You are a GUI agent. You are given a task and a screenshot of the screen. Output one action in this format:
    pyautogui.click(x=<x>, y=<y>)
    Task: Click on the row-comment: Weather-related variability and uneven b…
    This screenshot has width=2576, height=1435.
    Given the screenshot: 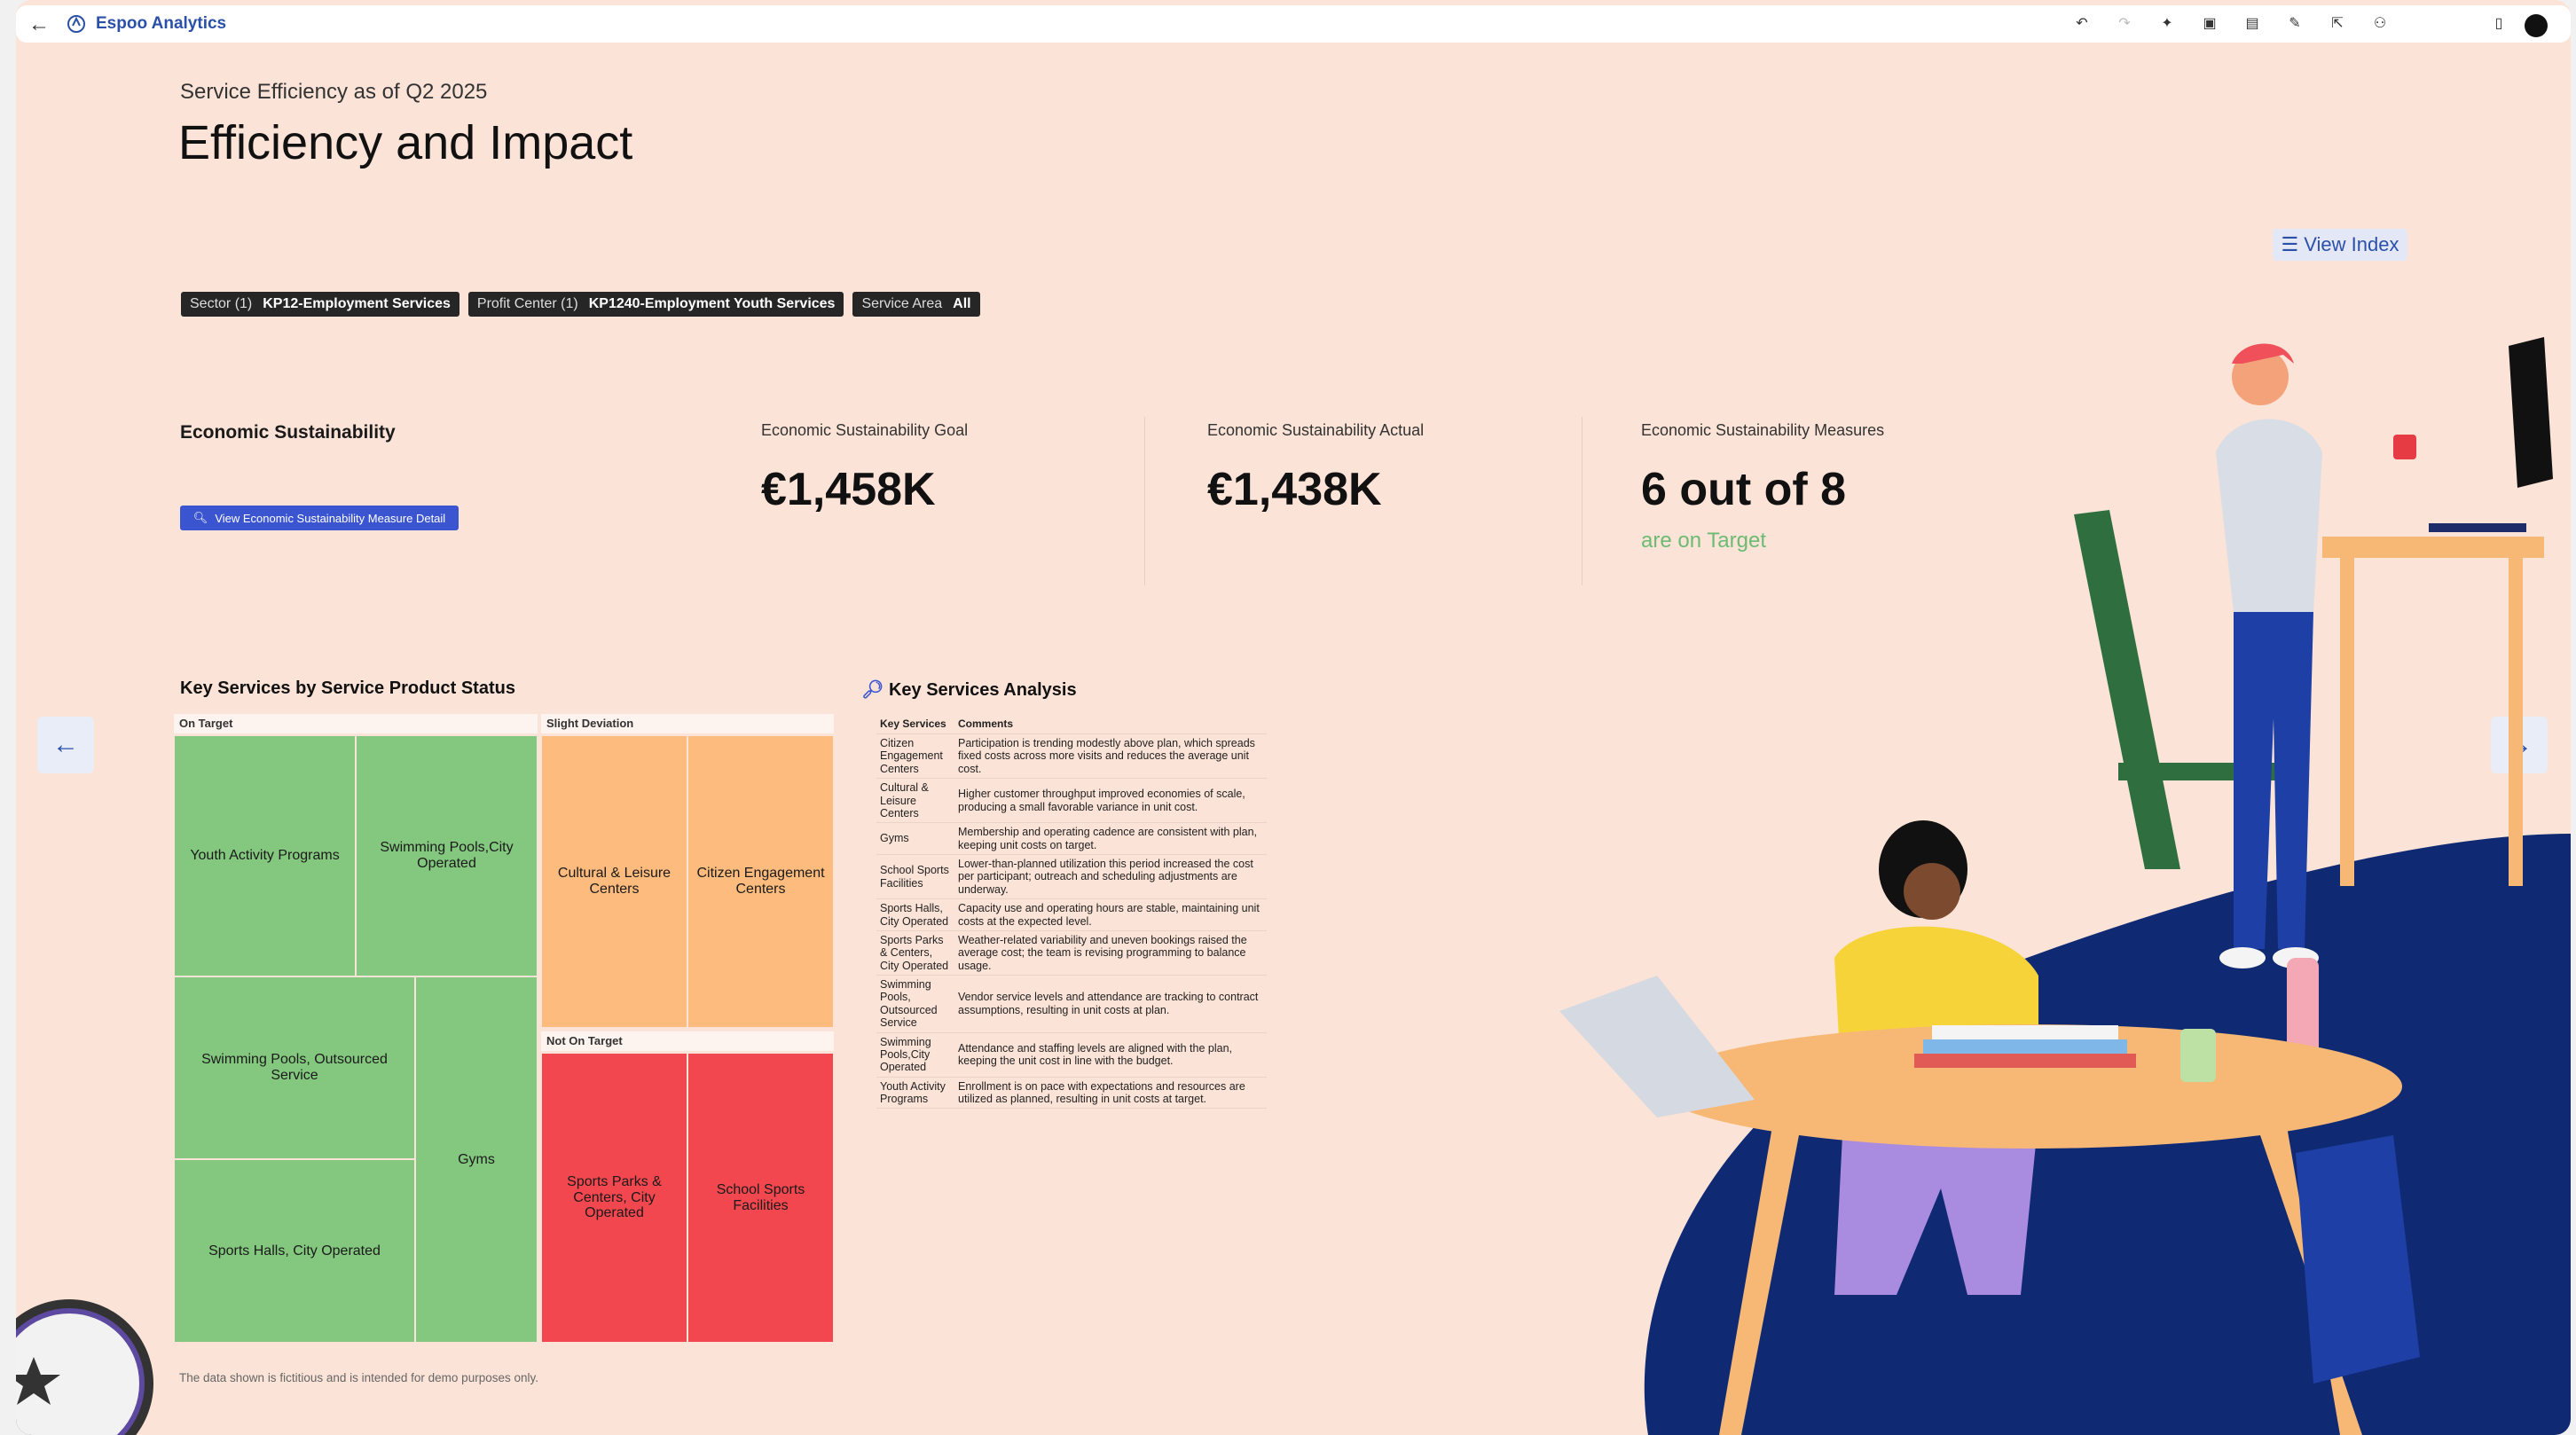 What is the action you would take?
    pyautogui.click(x=1110, y=953)
    